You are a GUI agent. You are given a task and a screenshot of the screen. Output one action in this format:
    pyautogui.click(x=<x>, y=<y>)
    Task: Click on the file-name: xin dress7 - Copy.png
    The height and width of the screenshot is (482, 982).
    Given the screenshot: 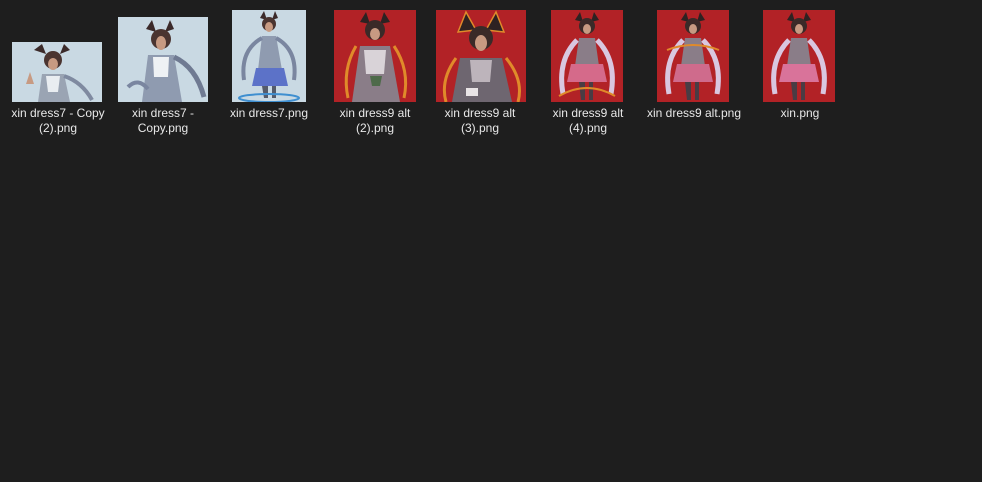 What is the action you would take?
    pyautogui.click(x=163, y=121)
    